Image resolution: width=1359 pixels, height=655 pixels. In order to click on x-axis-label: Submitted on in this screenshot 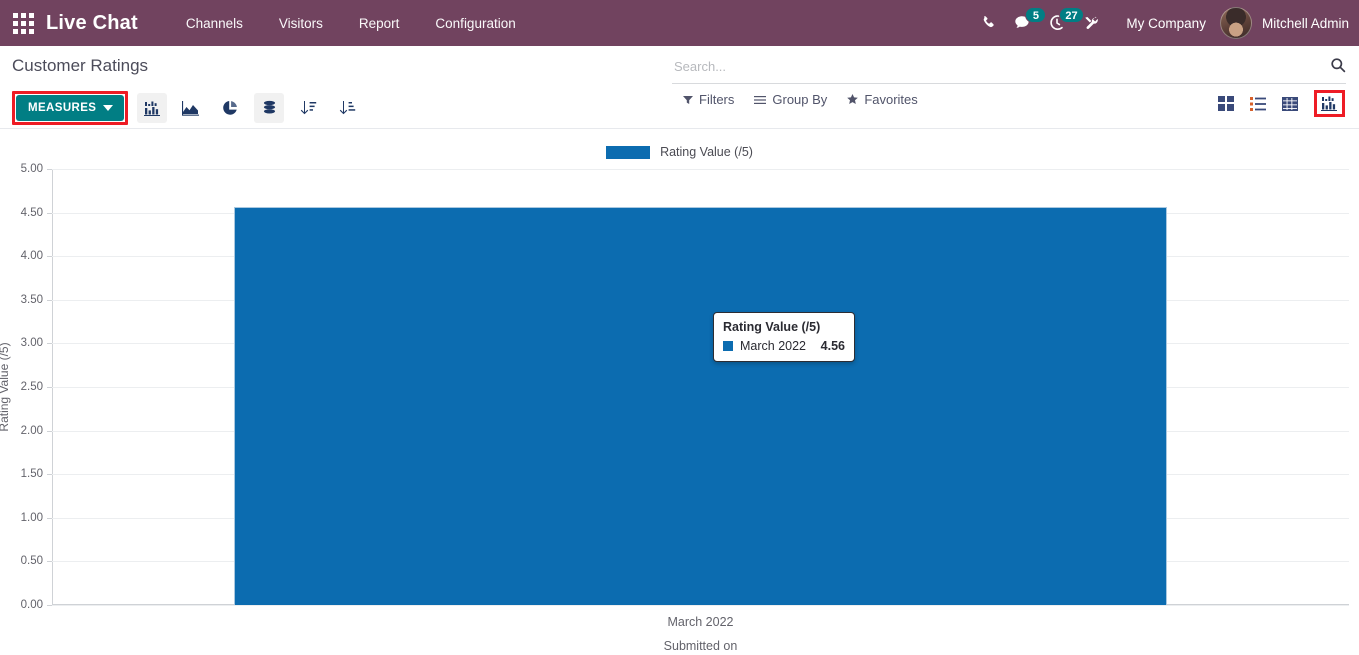, I will do `click(700, 646)`.